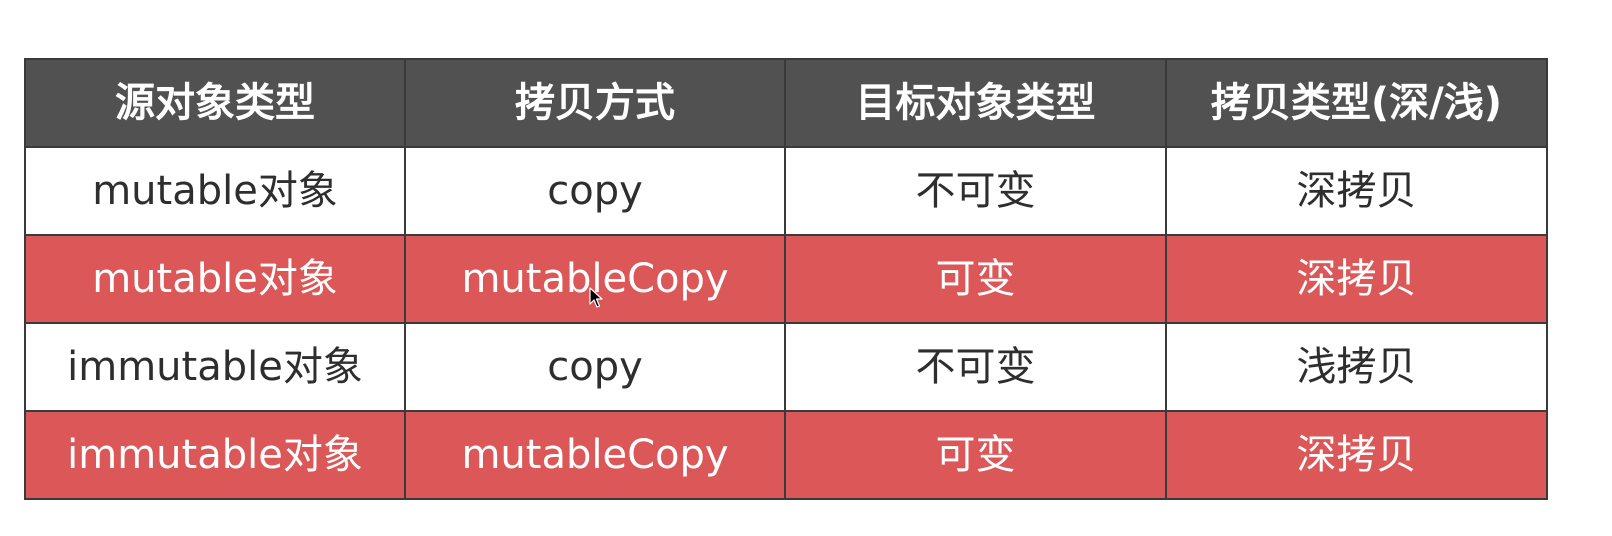  Describe the element at coordinates (1356, 103) in the screenshot. I see `header-copy-kind: 拷贝类型(深/浅)` at that location.